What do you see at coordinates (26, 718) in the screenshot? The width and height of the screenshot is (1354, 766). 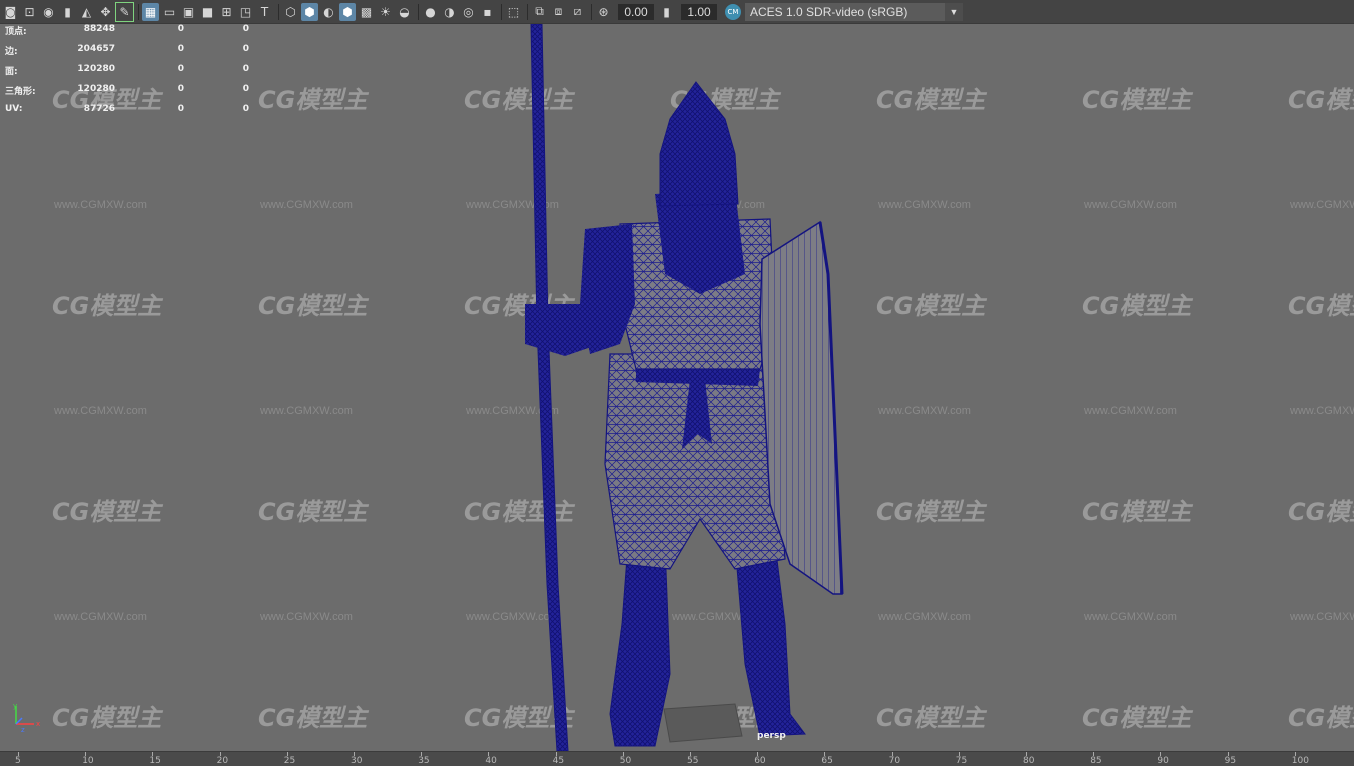 I see `axis-indicator: y x z` at bounding box center [26, 718].